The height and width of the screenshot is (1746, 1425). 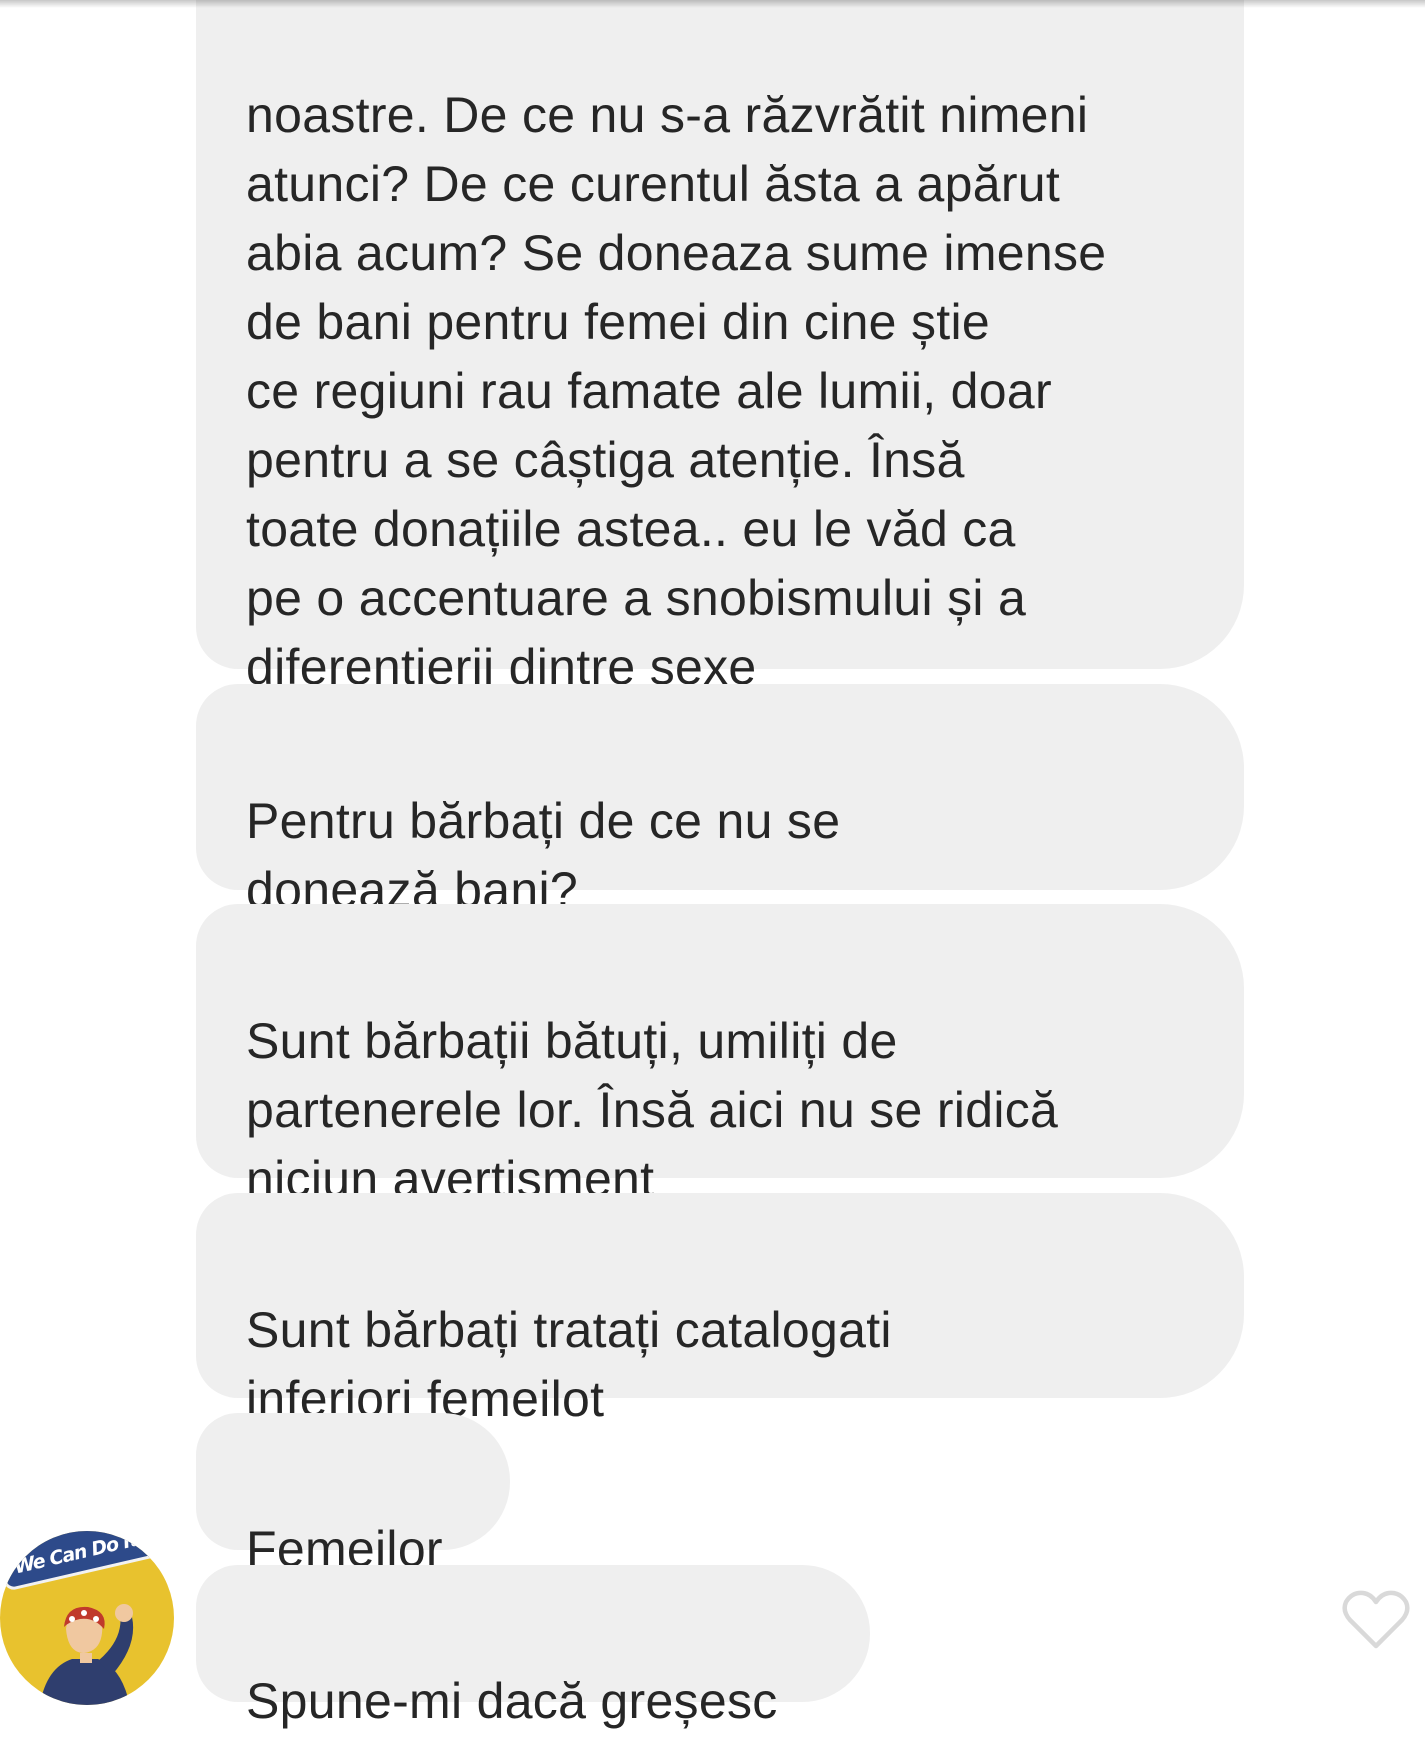 What do you see at coordinates (1376, 1620) in the screenshot?
I see `heart-outline-icon` at bounding box center [1376, 1620].